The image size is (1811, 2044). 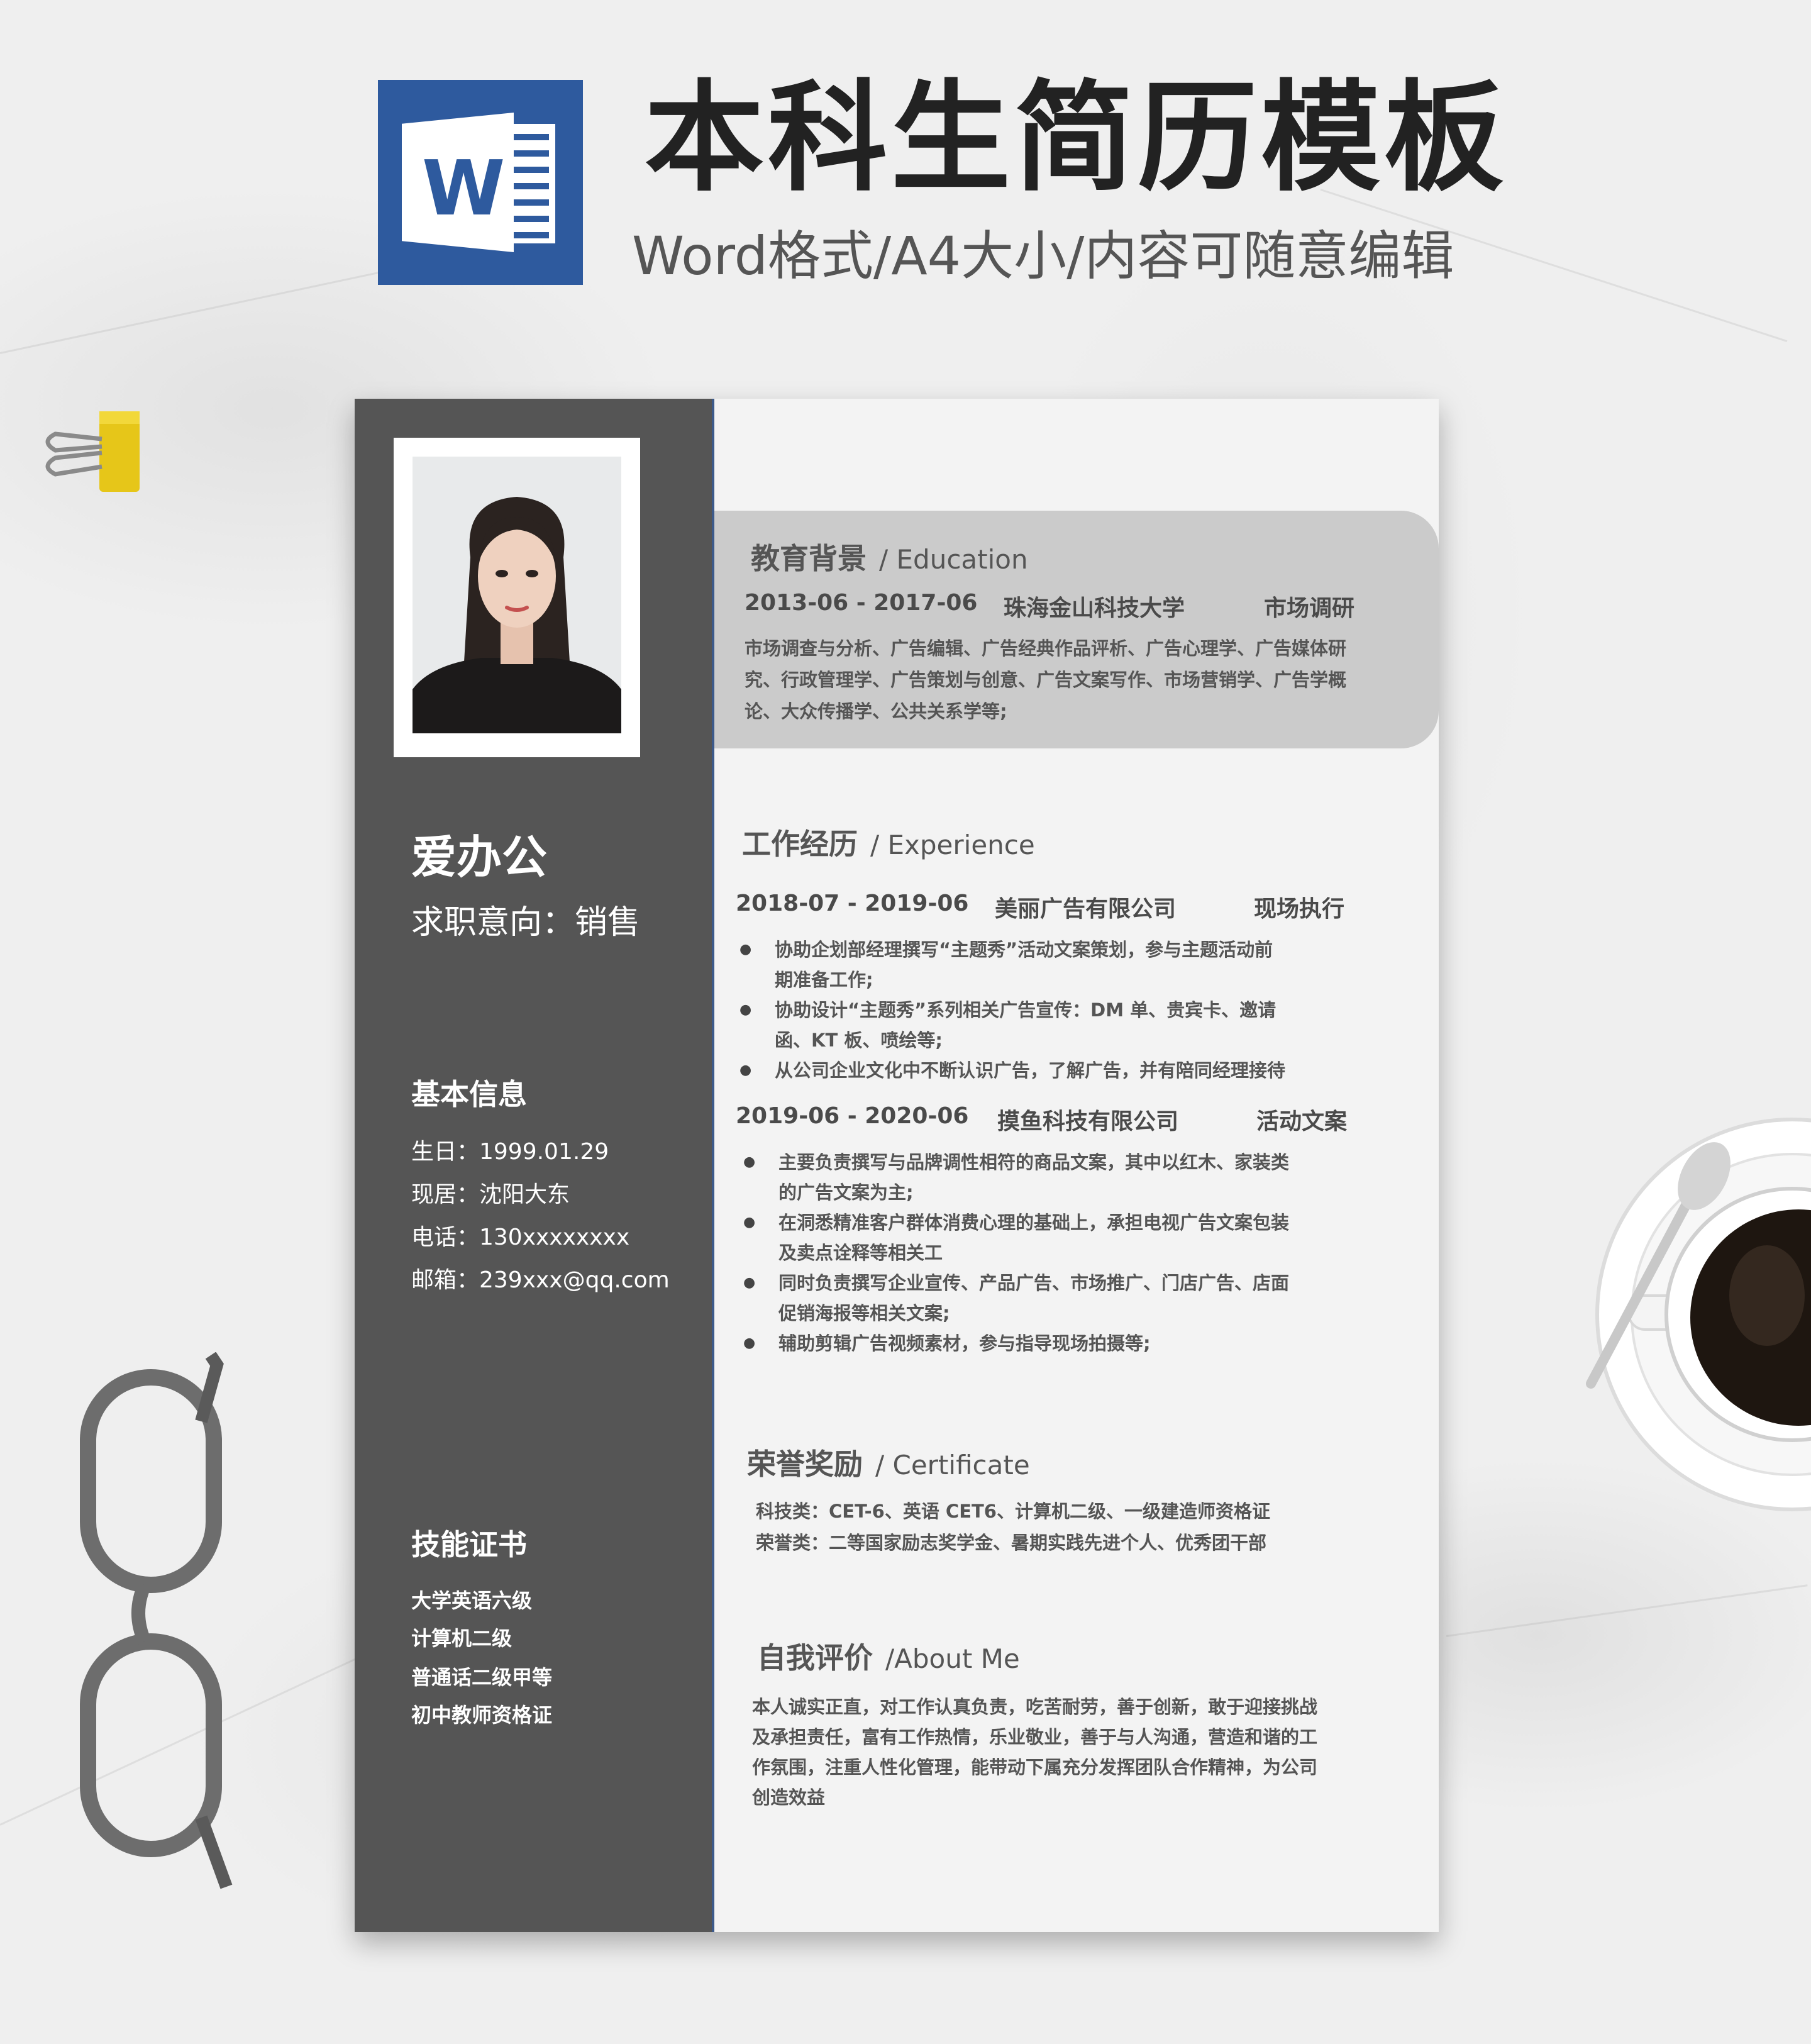 What do you see at coordinates (1013, 1025) in the screenshot?
I see `list-item: 协助设计“主题秀”系列相关广告宣传：DM 单、贵宾卡、邀请函、KT 板、喷绘等;` at bounding box center [1013, 1025].